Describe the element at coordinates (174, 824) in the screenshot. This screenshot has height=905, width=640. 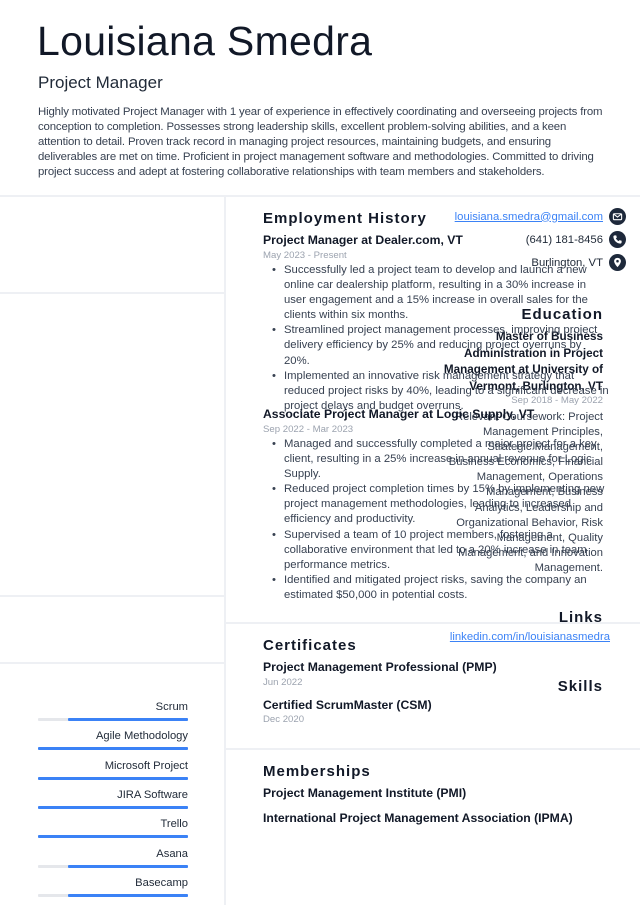
I see `skill-name: Trello` at that location.